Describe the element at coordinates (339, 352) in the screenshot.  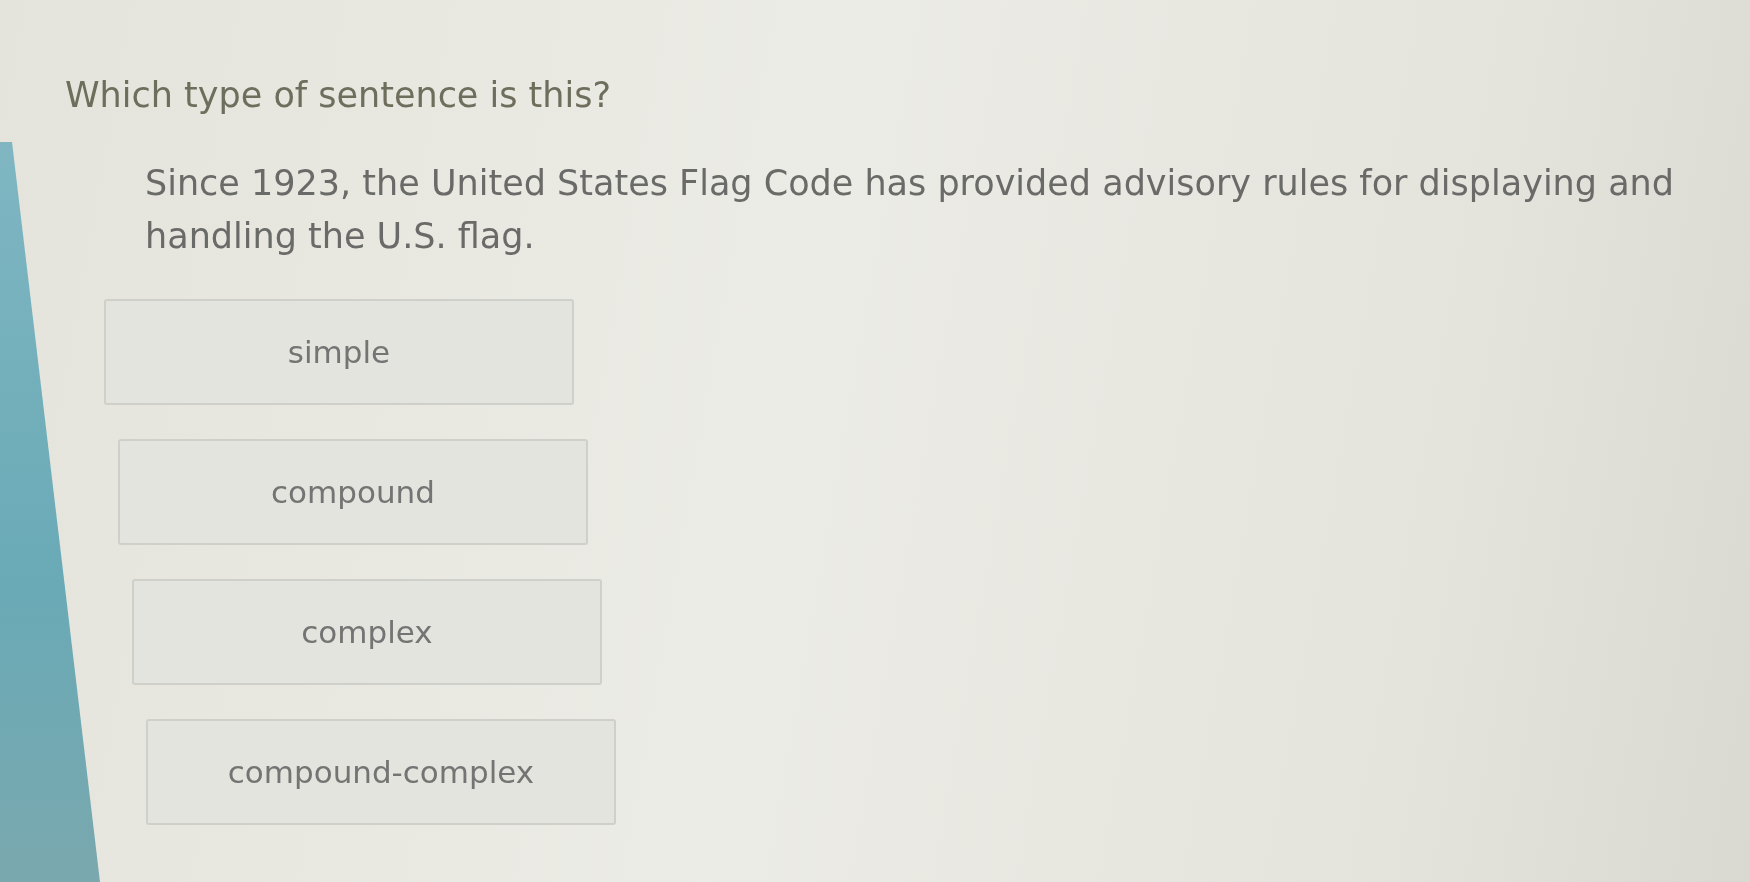
I see `answer-choice: simple` at that location.